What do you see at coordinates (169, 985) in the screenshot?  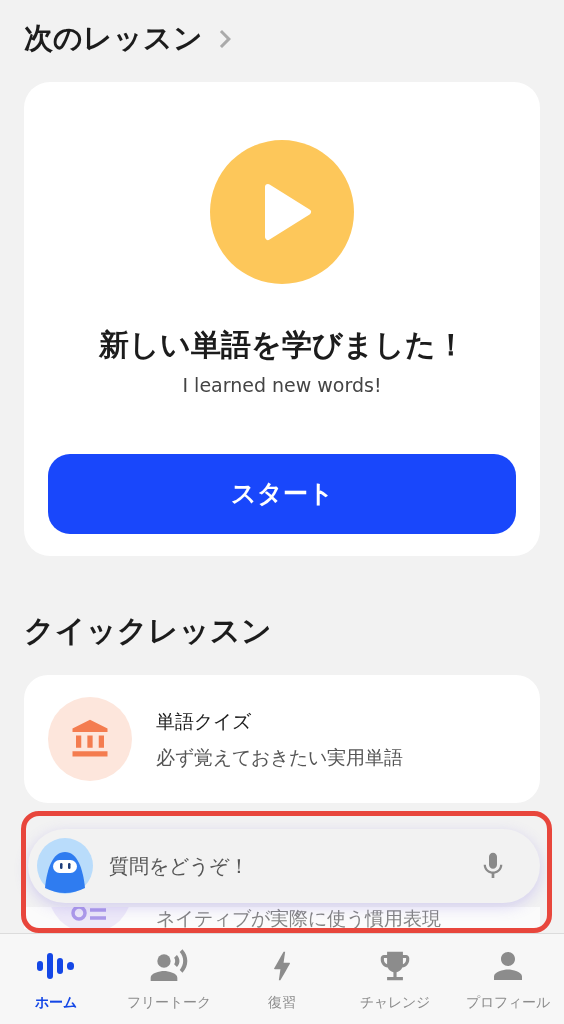 I see `tab-bar-item: フリートーク` at bounding box center [169, 985].